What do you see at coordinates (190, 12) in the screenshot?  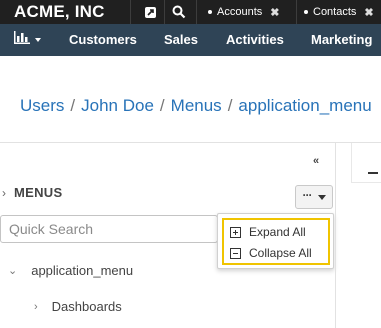 I see `top-bar: ACME, INC Accounts ✖ Contacts ✖` at bounding box center [190, 12].